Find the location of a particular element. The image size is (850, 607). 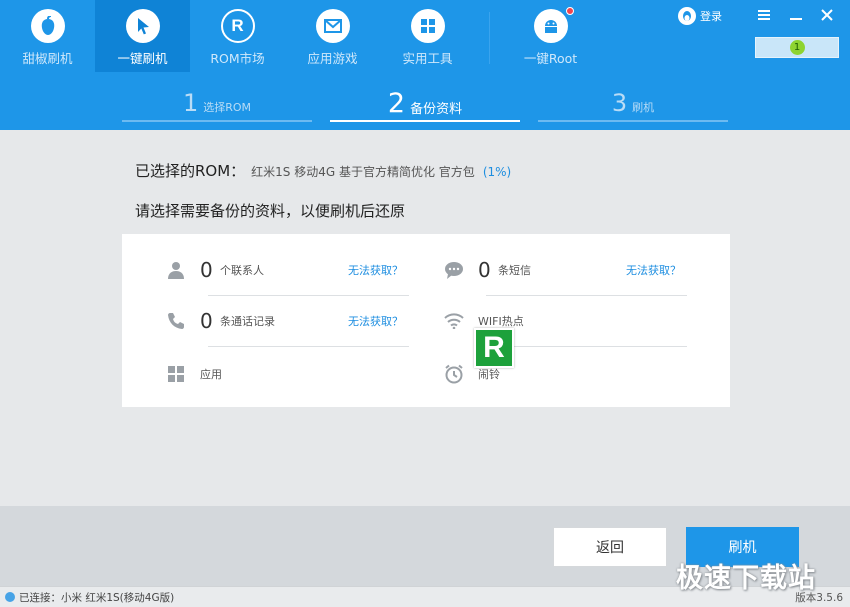

calls-count: 0 is located at coordinates (206, 321).